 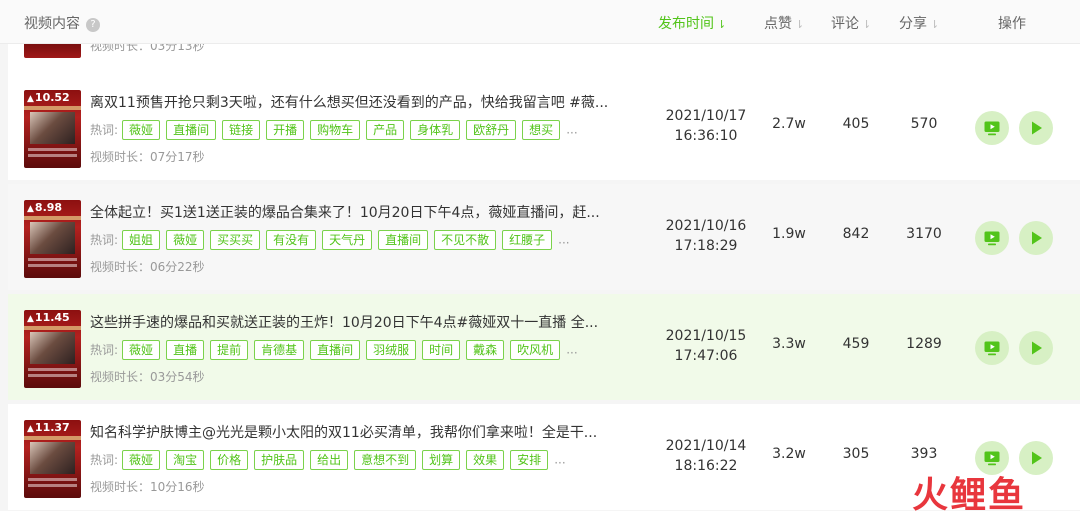 I want to click on video-thumbnail: ▲10.52, so click(x=52, y=129).